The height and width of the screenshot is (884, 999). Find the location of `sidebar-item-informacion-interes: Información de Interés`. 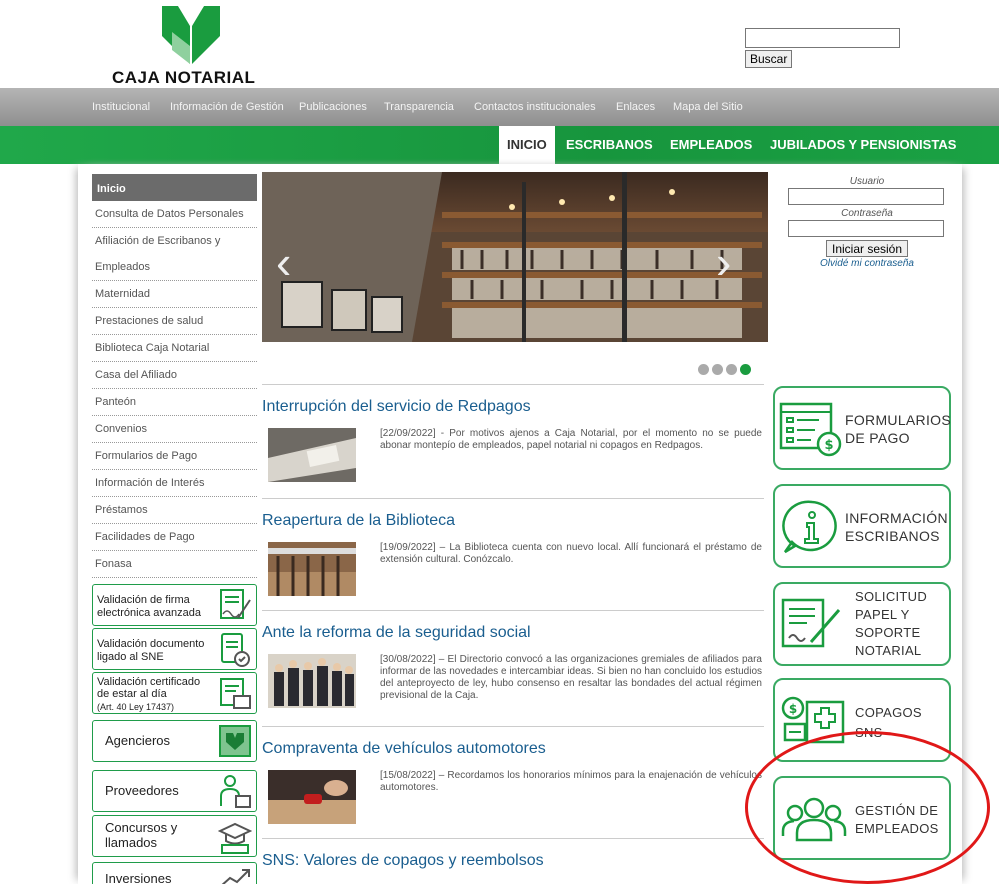

sidebar-item-informacion-interes: Información de Interés is located at coordinates (174, 483).